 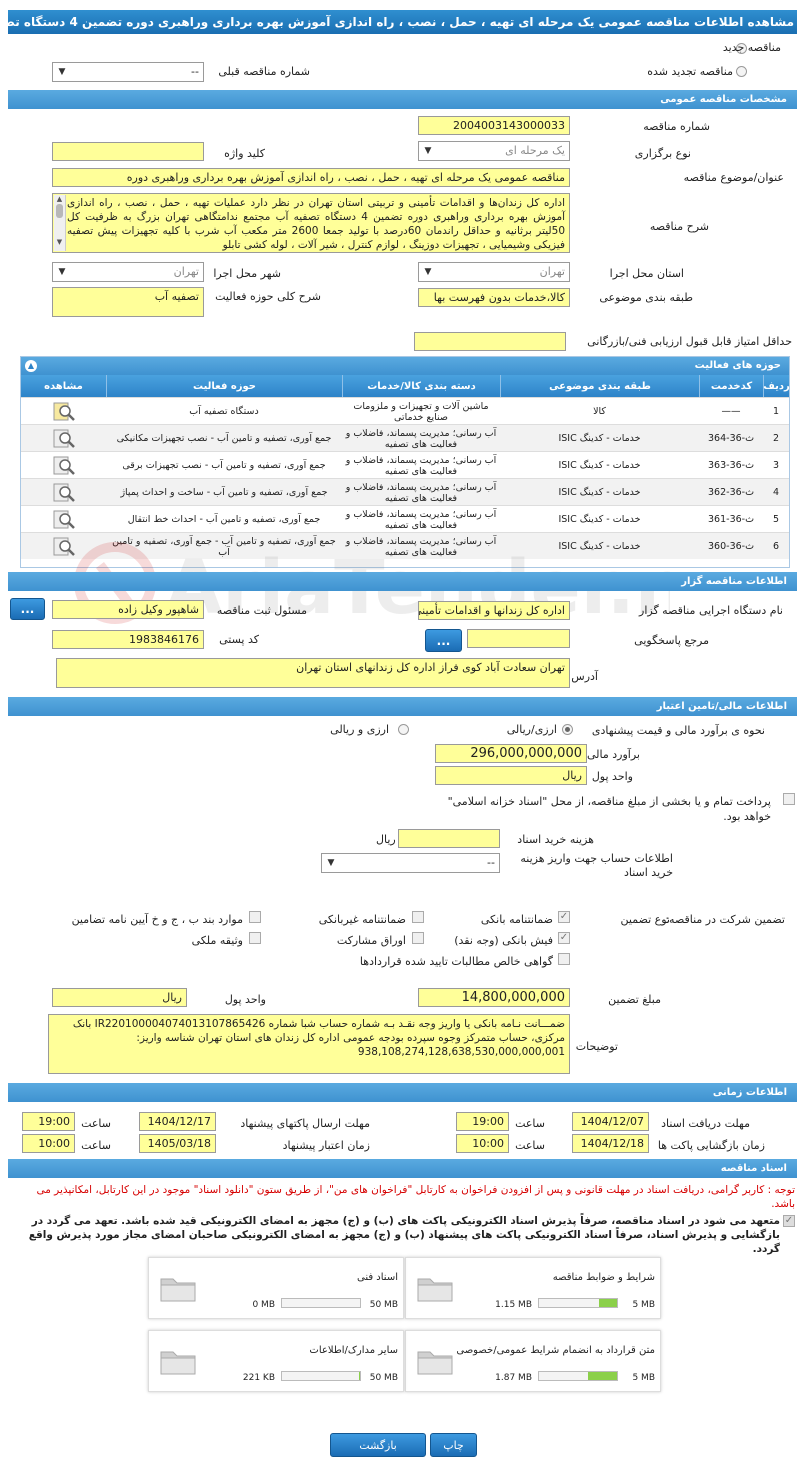 What do you see at coordinates (128, 639) in the screenshot?
I see `postal-field: 1983846176` at bounding box center [128, 639].